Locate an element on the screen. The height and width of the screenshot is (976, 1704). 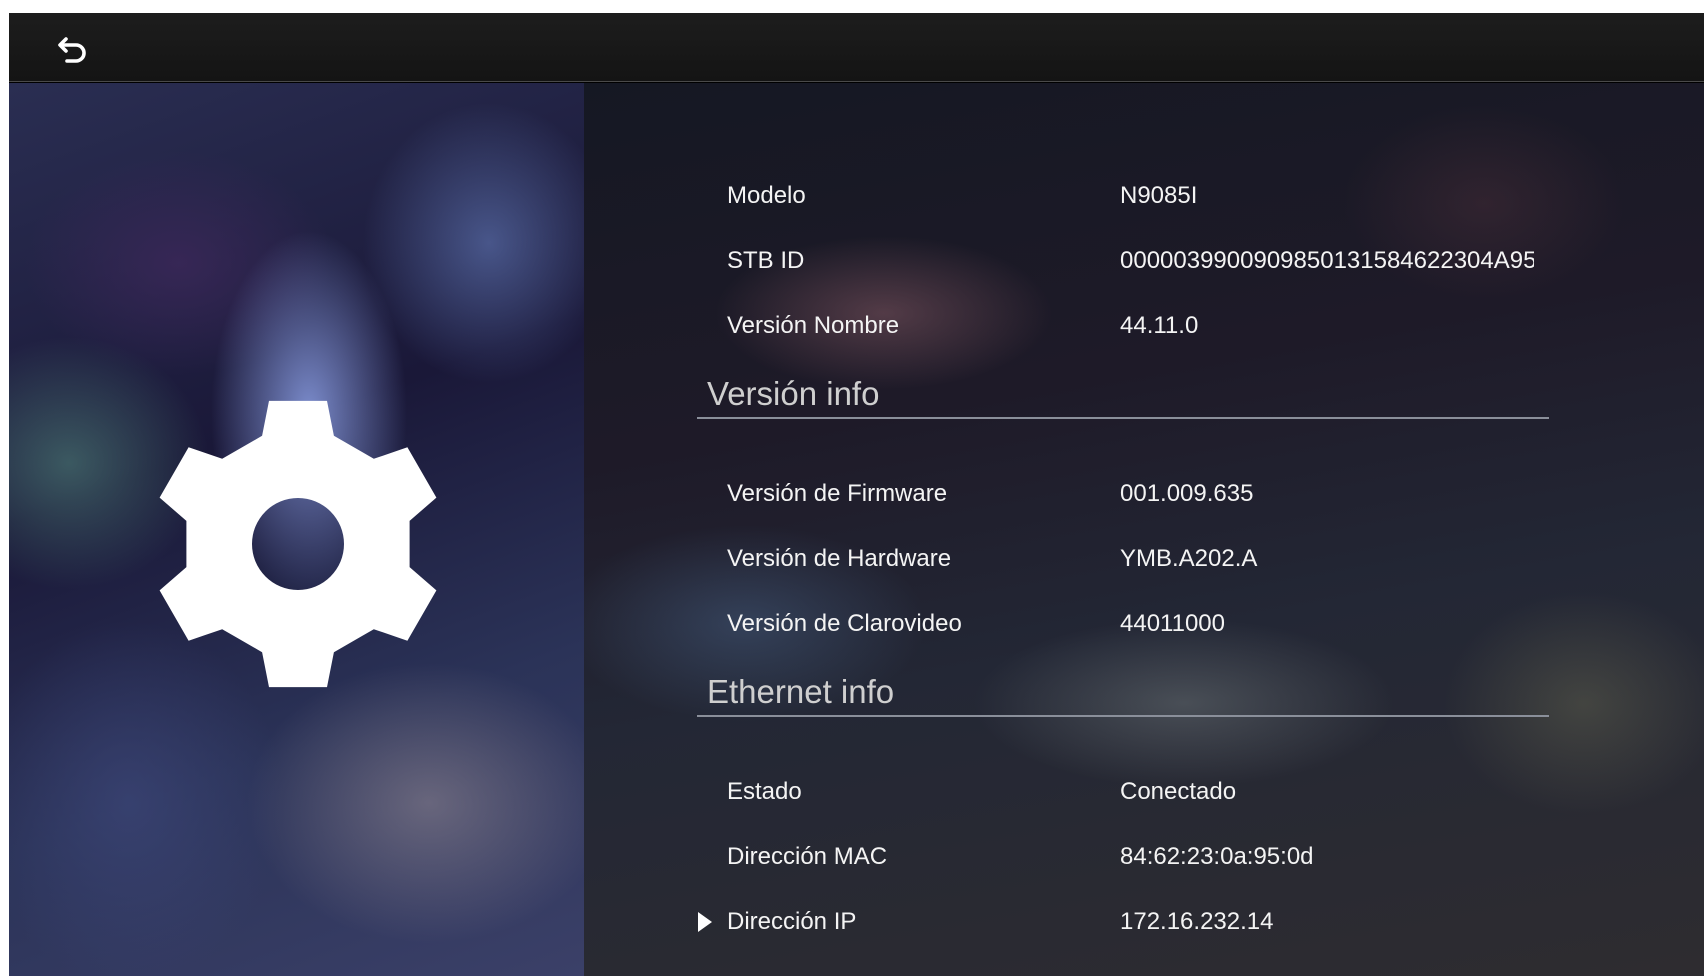
info-row-clarovideo: Versión de Clarovideo 44011000 is located at coordinates (1084, 624).